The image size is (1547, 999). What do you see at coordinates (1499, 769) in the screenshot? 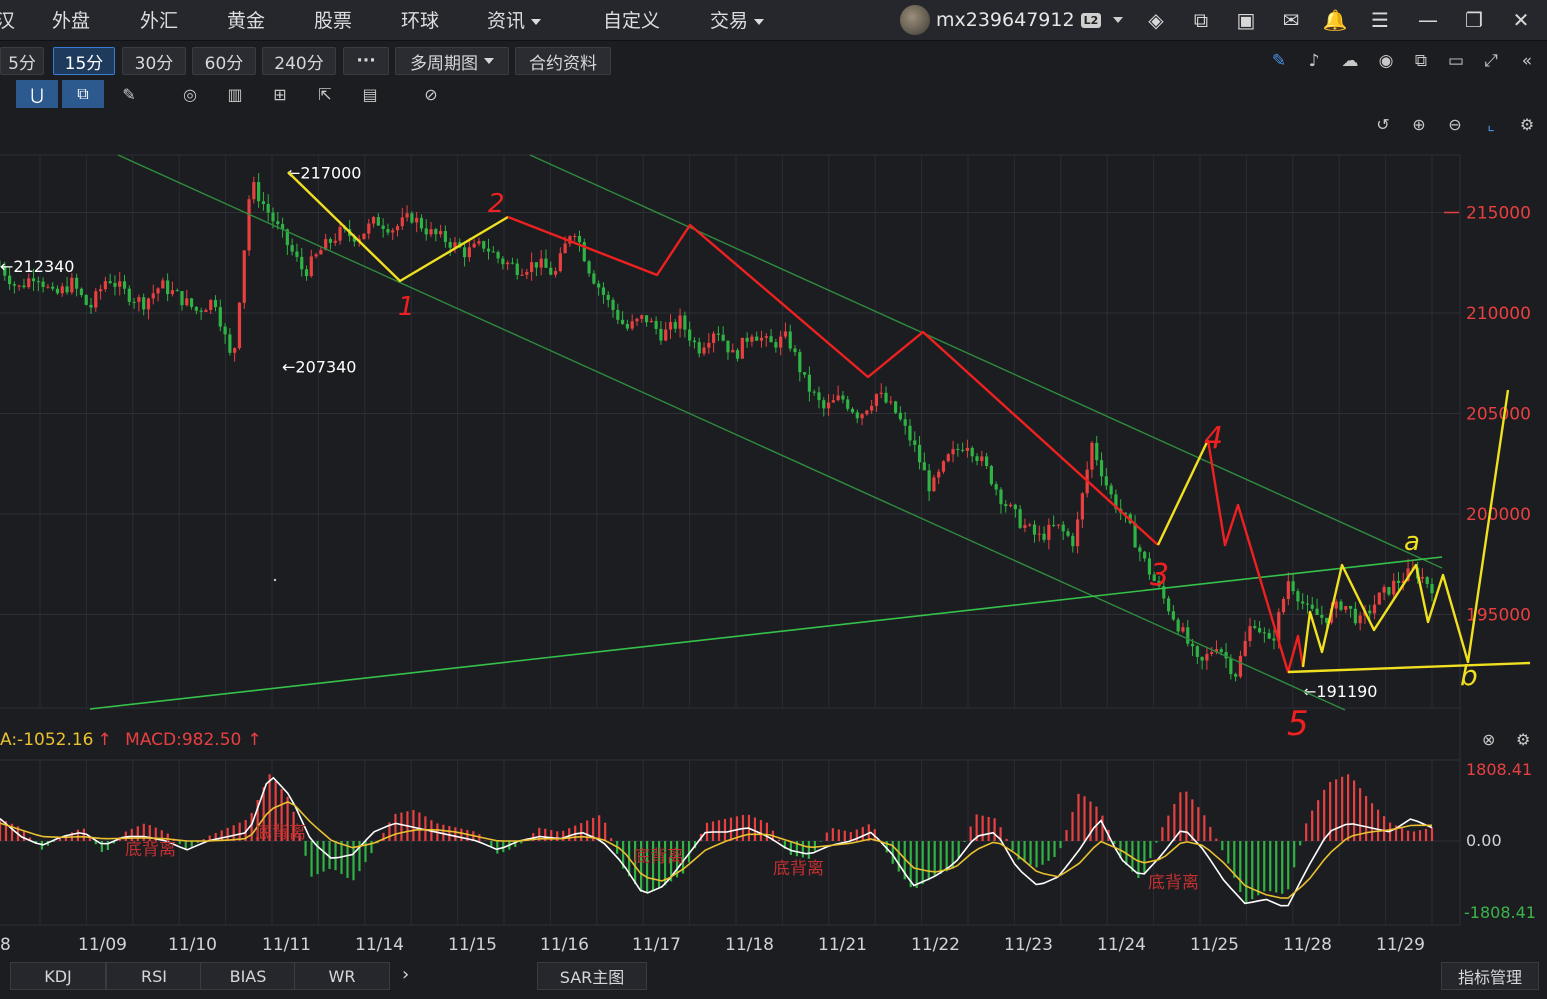
I see `macd-axis-top: 1808.41` at bounding box center [1499, 769].